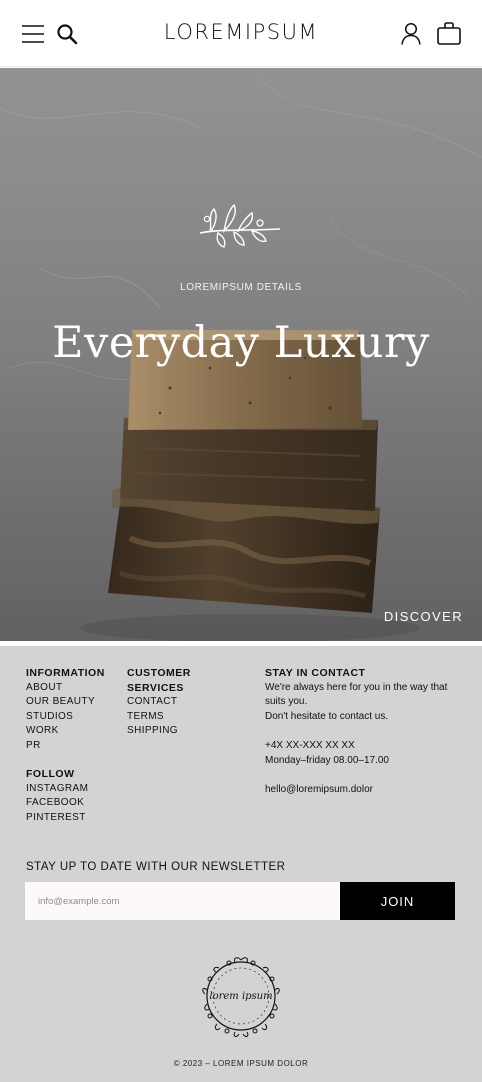 Image resolution: width=482 pixels, height=1082 pixels. I want to click on link-work: WORK, so click(73, 731).